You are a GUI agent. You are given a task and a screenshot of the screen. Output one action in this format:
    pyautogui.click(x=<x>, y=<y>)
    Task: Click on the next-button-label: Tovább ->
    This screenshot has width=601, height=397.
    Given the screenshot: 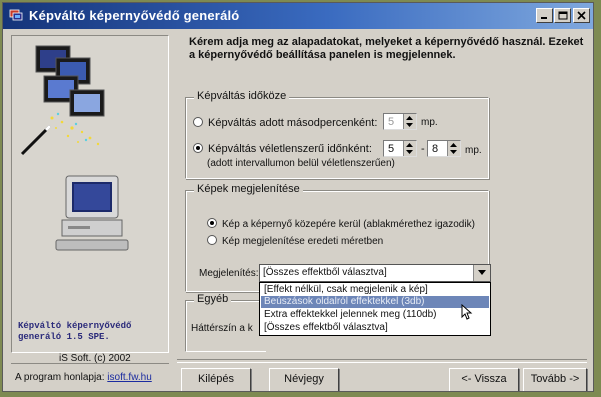 What is the action you would take?
    pyautogui.click(x=555, y=379)
    